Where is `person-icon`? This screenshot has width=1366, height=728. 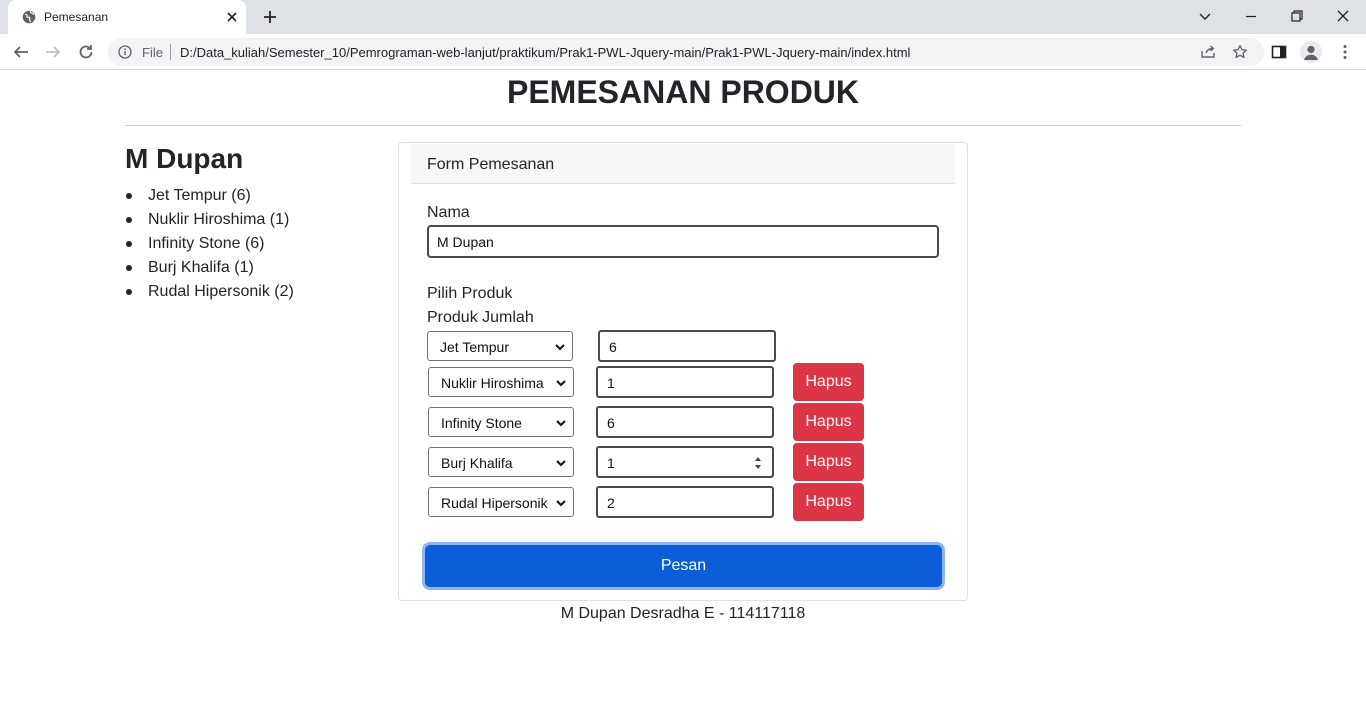 person-icon is located at coordinates (1311, 52).